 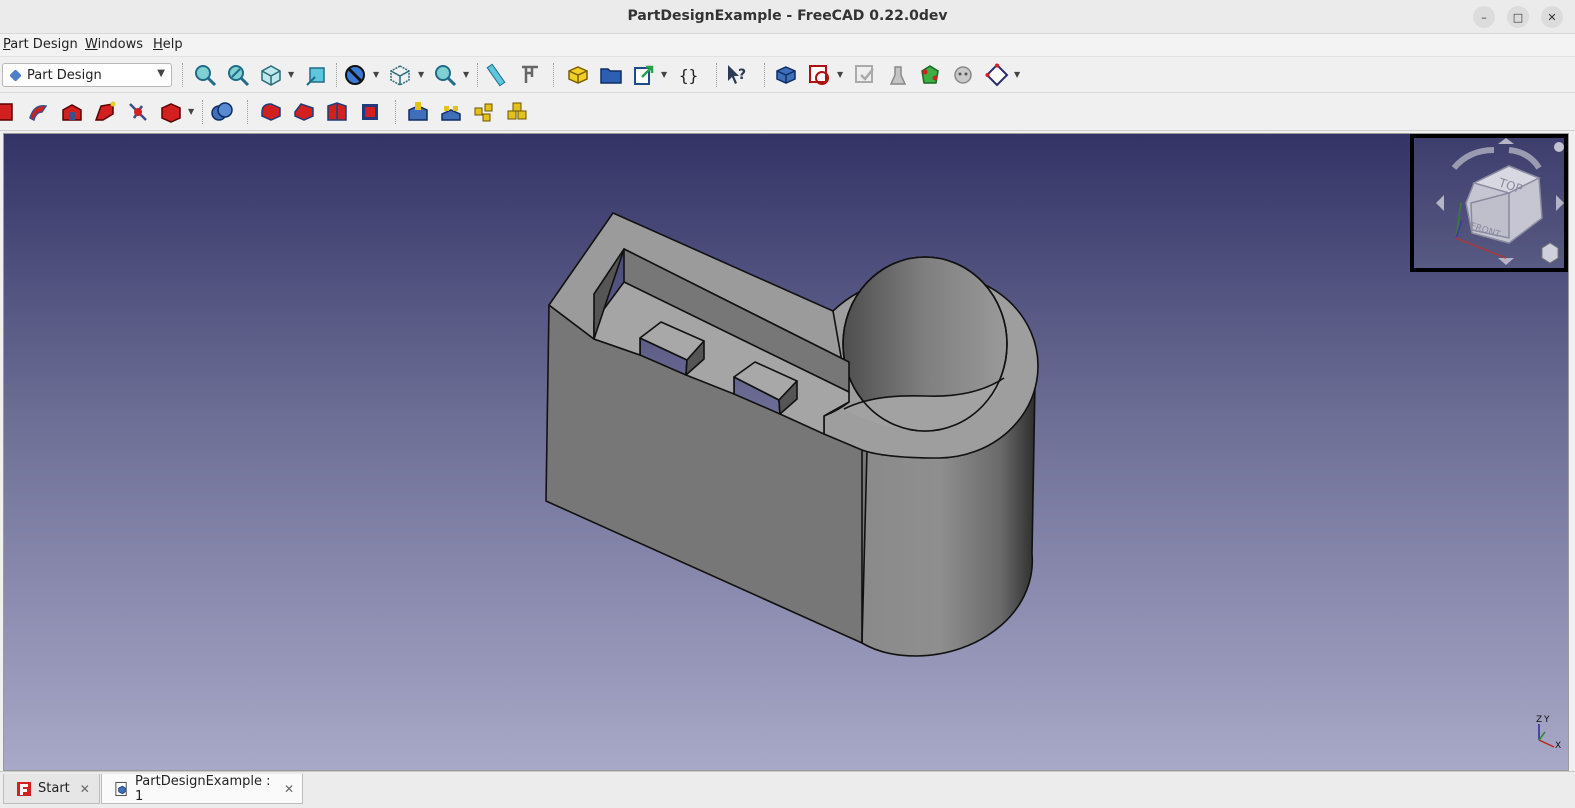 I want to click on caliper-icon, so click(x=530, y=75).